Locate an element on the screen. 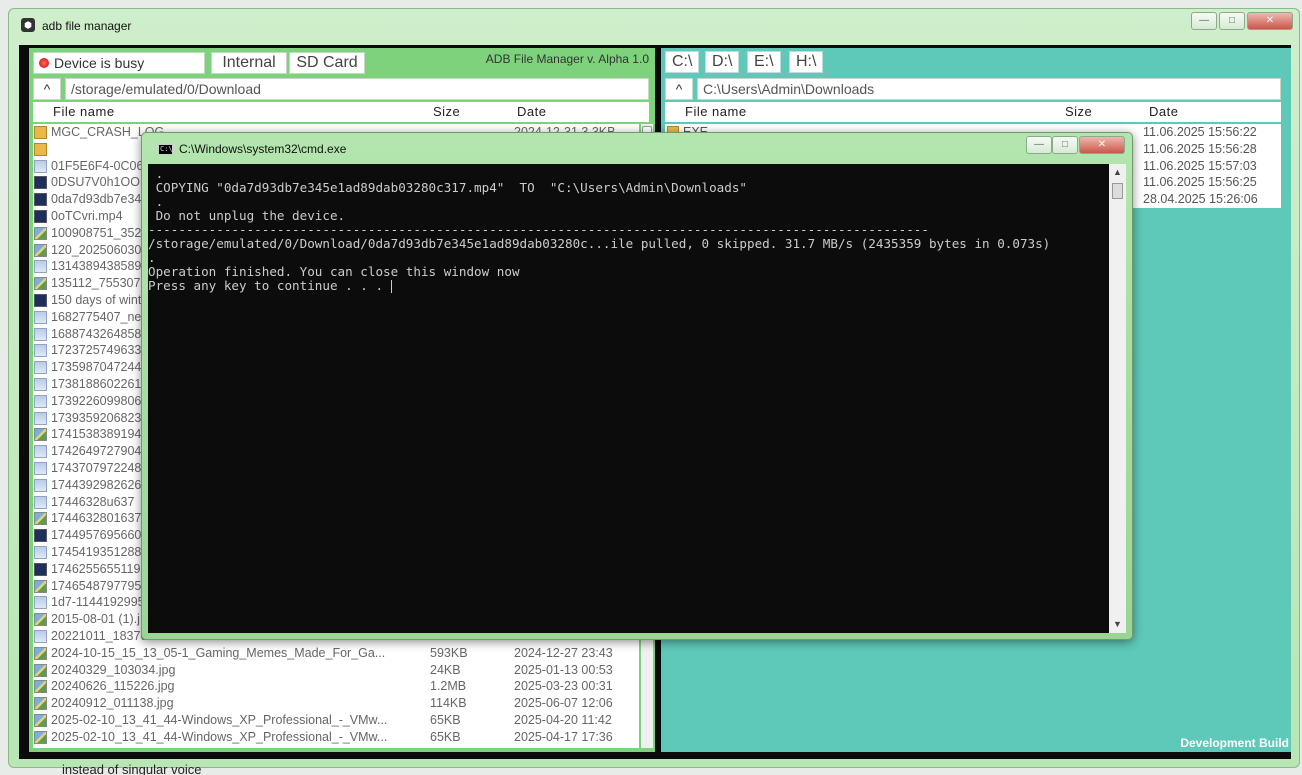  minimize-button: — is located at coordinates (1204, 21).